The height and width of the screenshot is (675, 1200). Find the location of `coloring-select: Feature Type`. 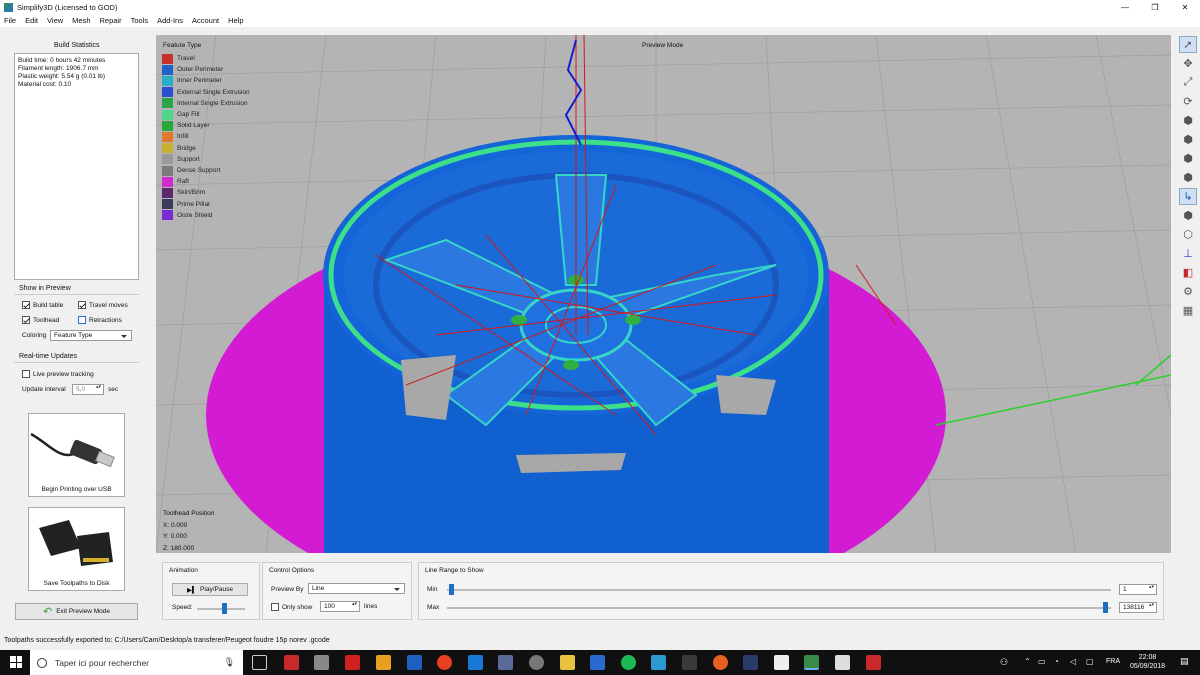

coloring-select: Feature Type is located at coordinates (91, 335).